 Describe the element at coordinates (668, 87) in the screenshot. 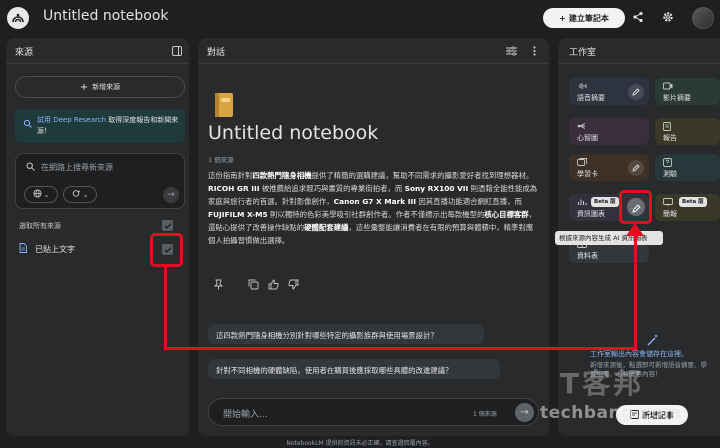

I see `video-icon` at that location.